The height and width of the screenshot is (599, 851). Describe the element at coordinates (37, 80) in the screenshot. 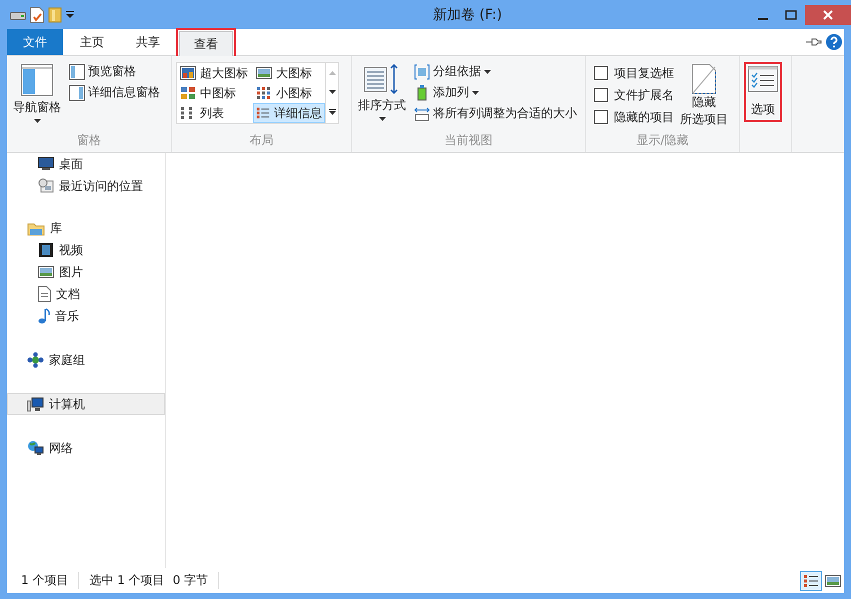

I see `navigation-pane-icon` at that location.